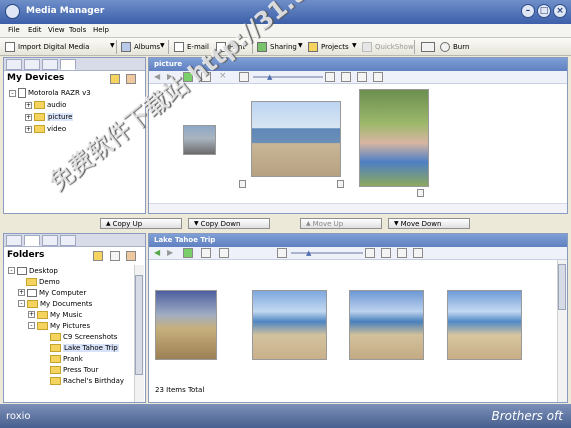 This screenshot has height=428, width=571. What do you see at coordinates (388, 47) in the screenshot?
I see `quickshow-button: QuickShow` at bounding box center [388, 47].